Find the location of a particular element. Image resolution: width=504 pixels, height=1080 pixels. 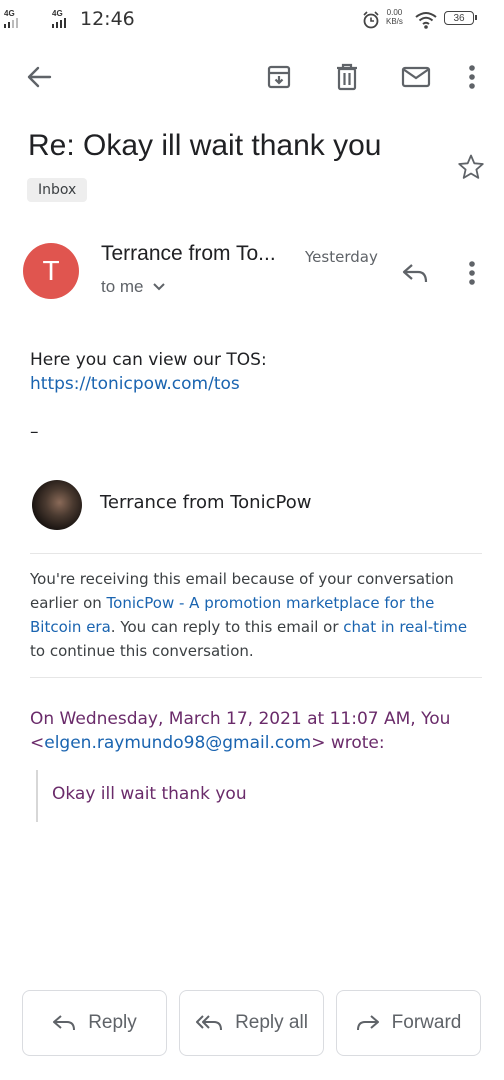

reply-all-icon is located at coordinates (209, 1023).